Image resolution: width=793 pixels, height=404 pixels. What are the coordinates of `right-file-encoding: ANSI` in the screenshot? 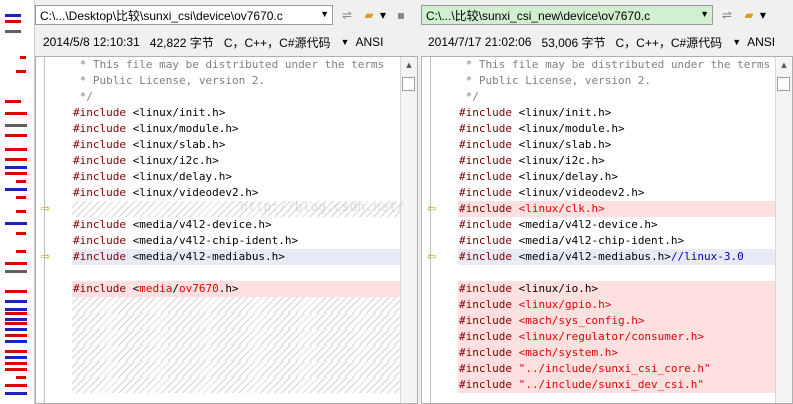 It's located at (761, 42).